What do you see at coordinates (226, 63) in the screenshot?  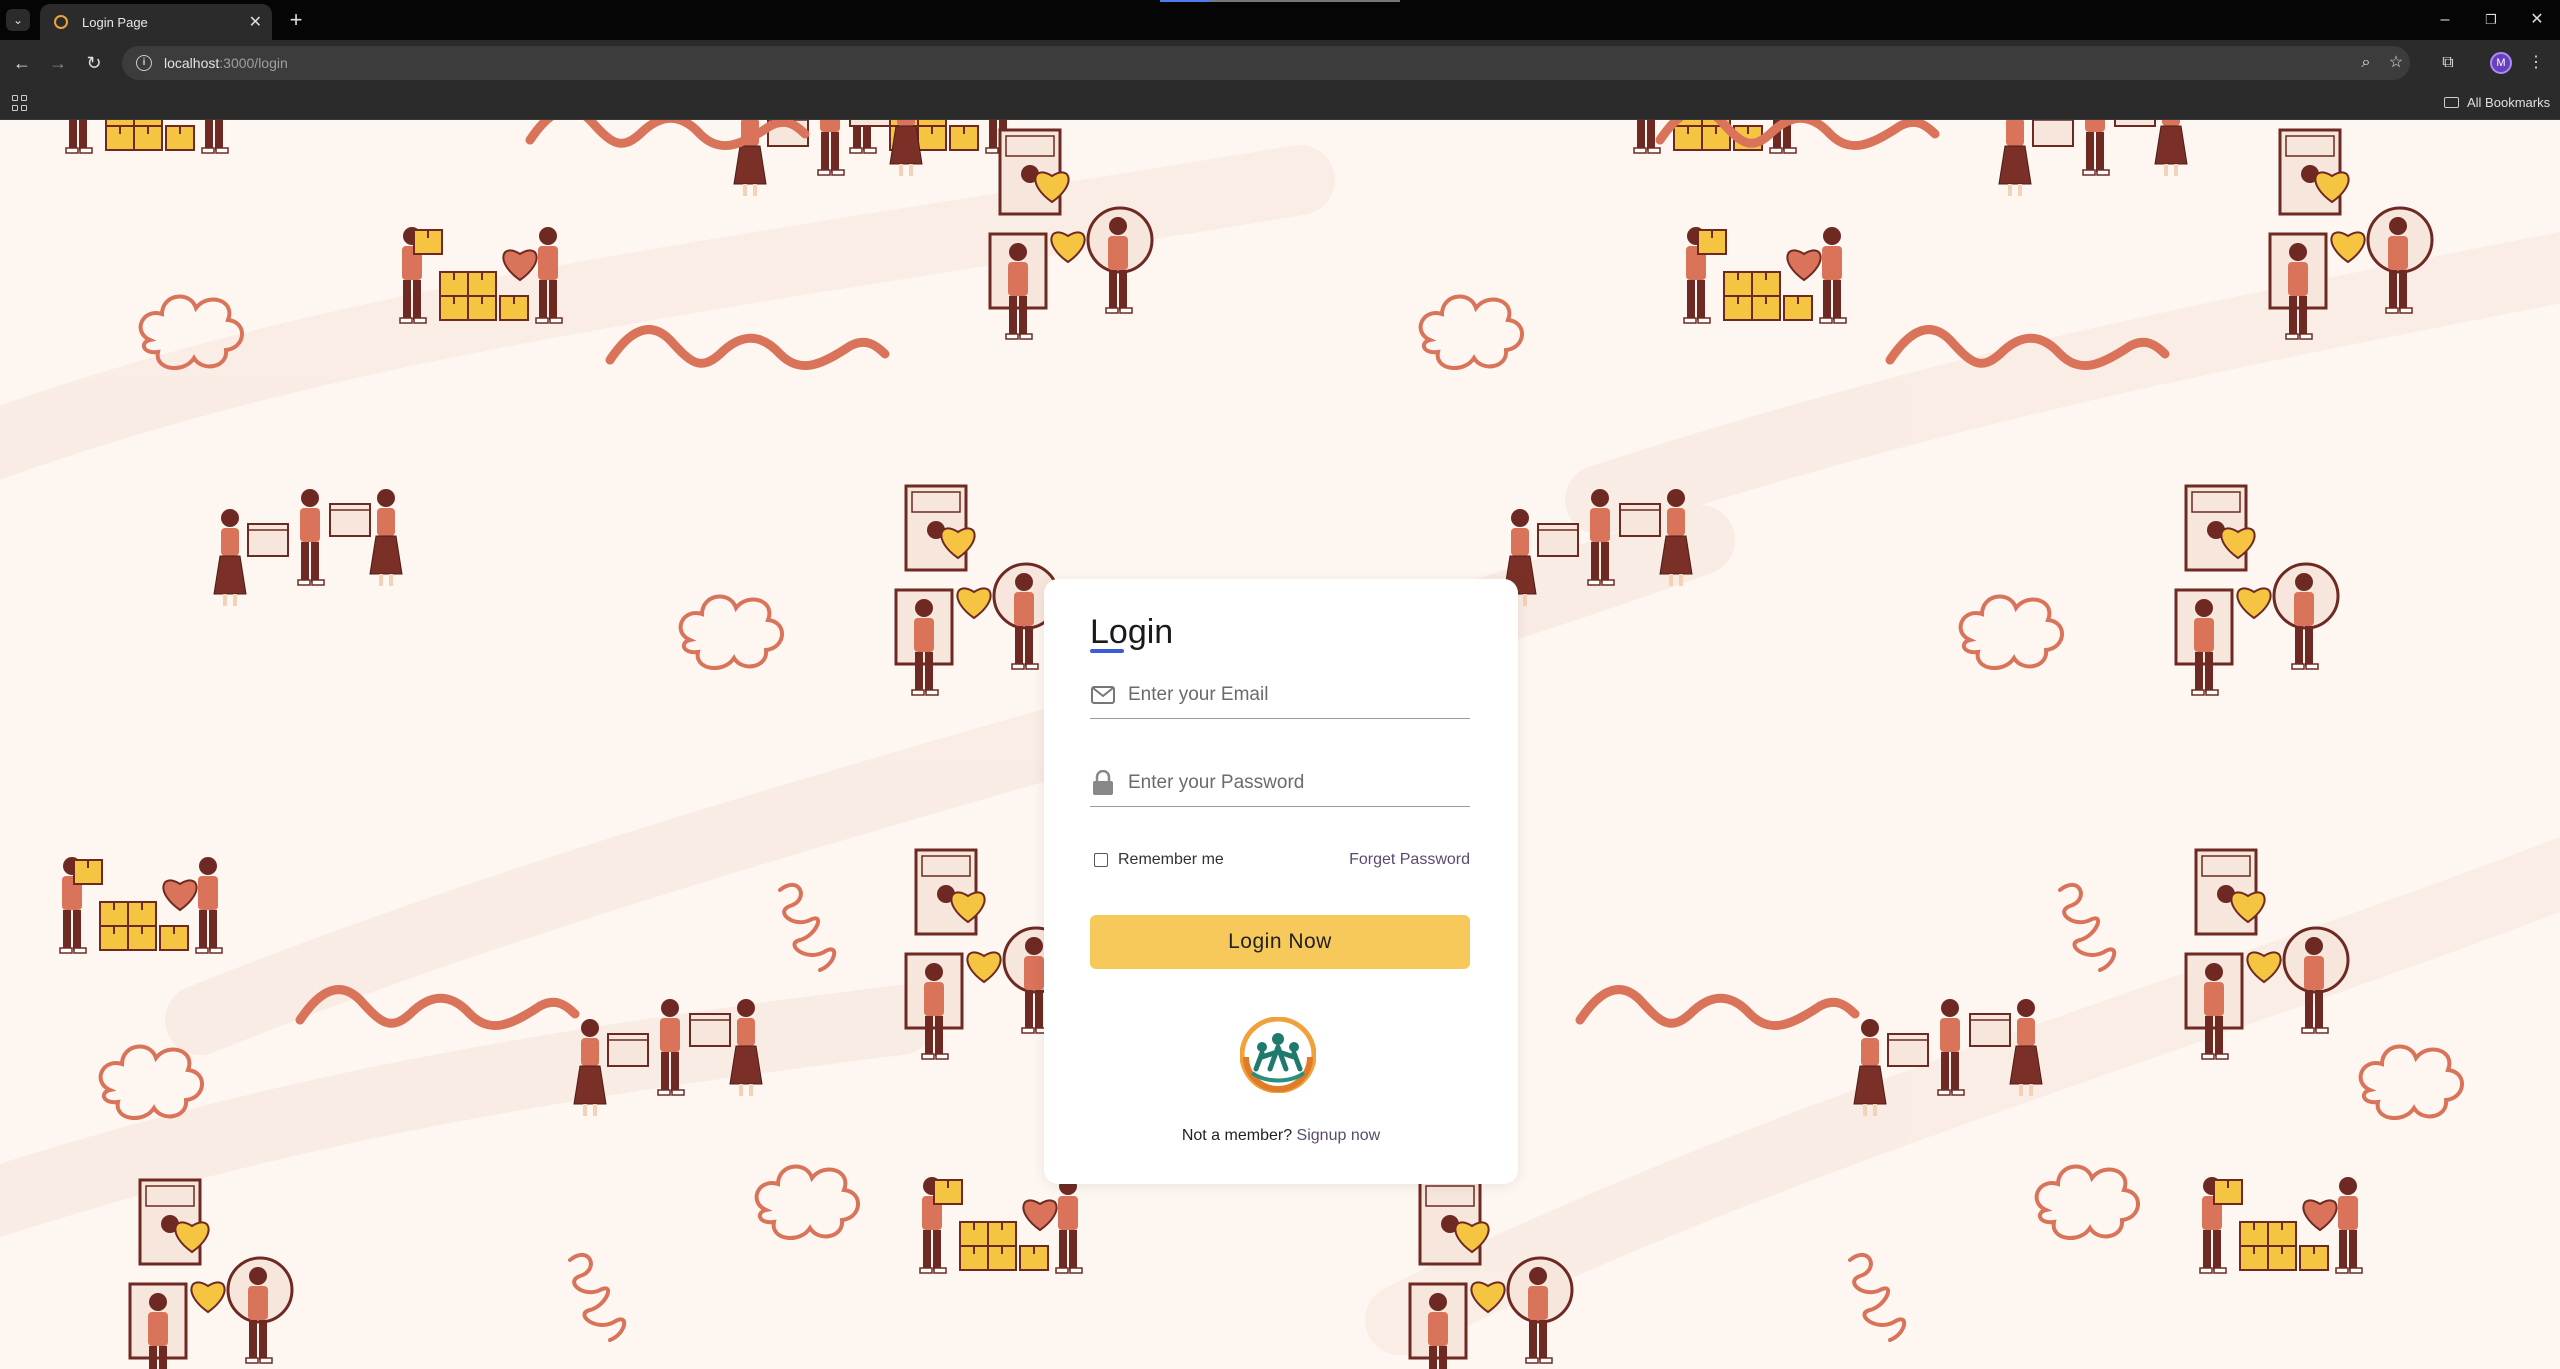 I see `url-text: localhost:3000/login` at bounding box center [226, 63].